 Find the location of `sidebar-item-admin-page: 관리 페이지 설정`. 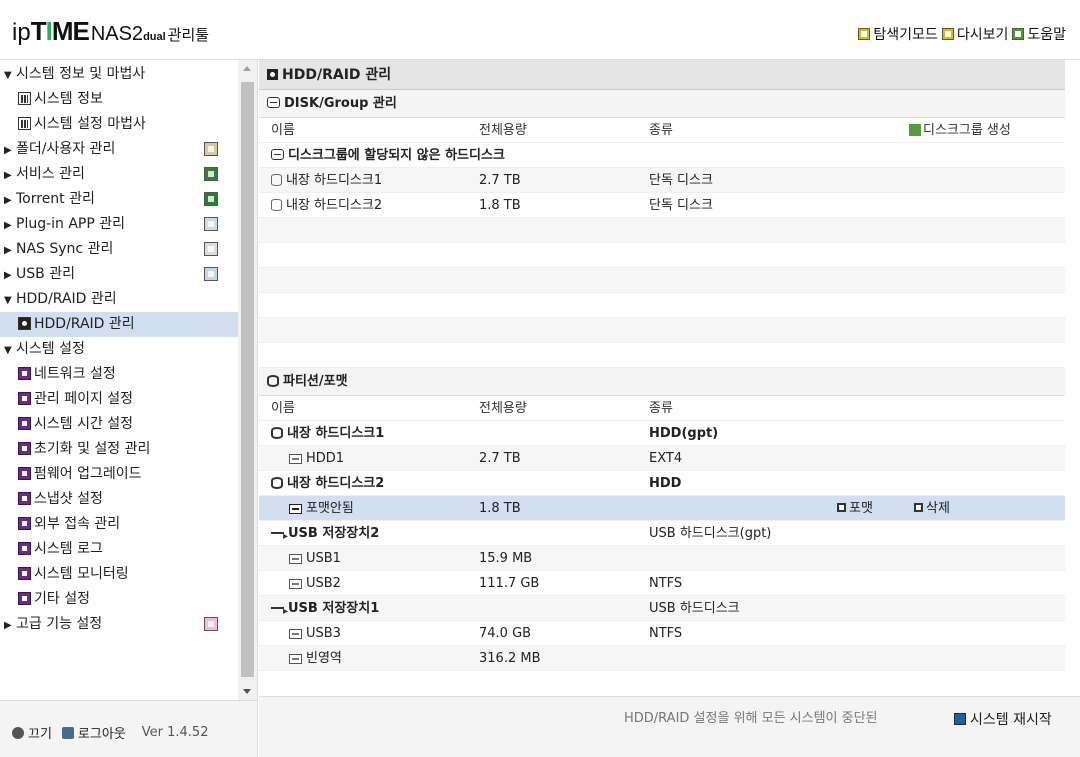

sidebar-item-admin-page: 관리 페이지 설정 is located at coordinates (119, 399).